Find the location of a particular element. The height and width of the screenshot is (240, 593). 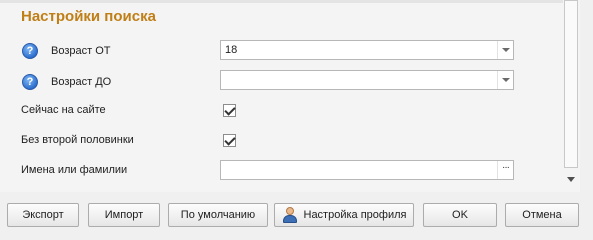

default-button-label: По умолчанию is located at coordinates (218, 215).